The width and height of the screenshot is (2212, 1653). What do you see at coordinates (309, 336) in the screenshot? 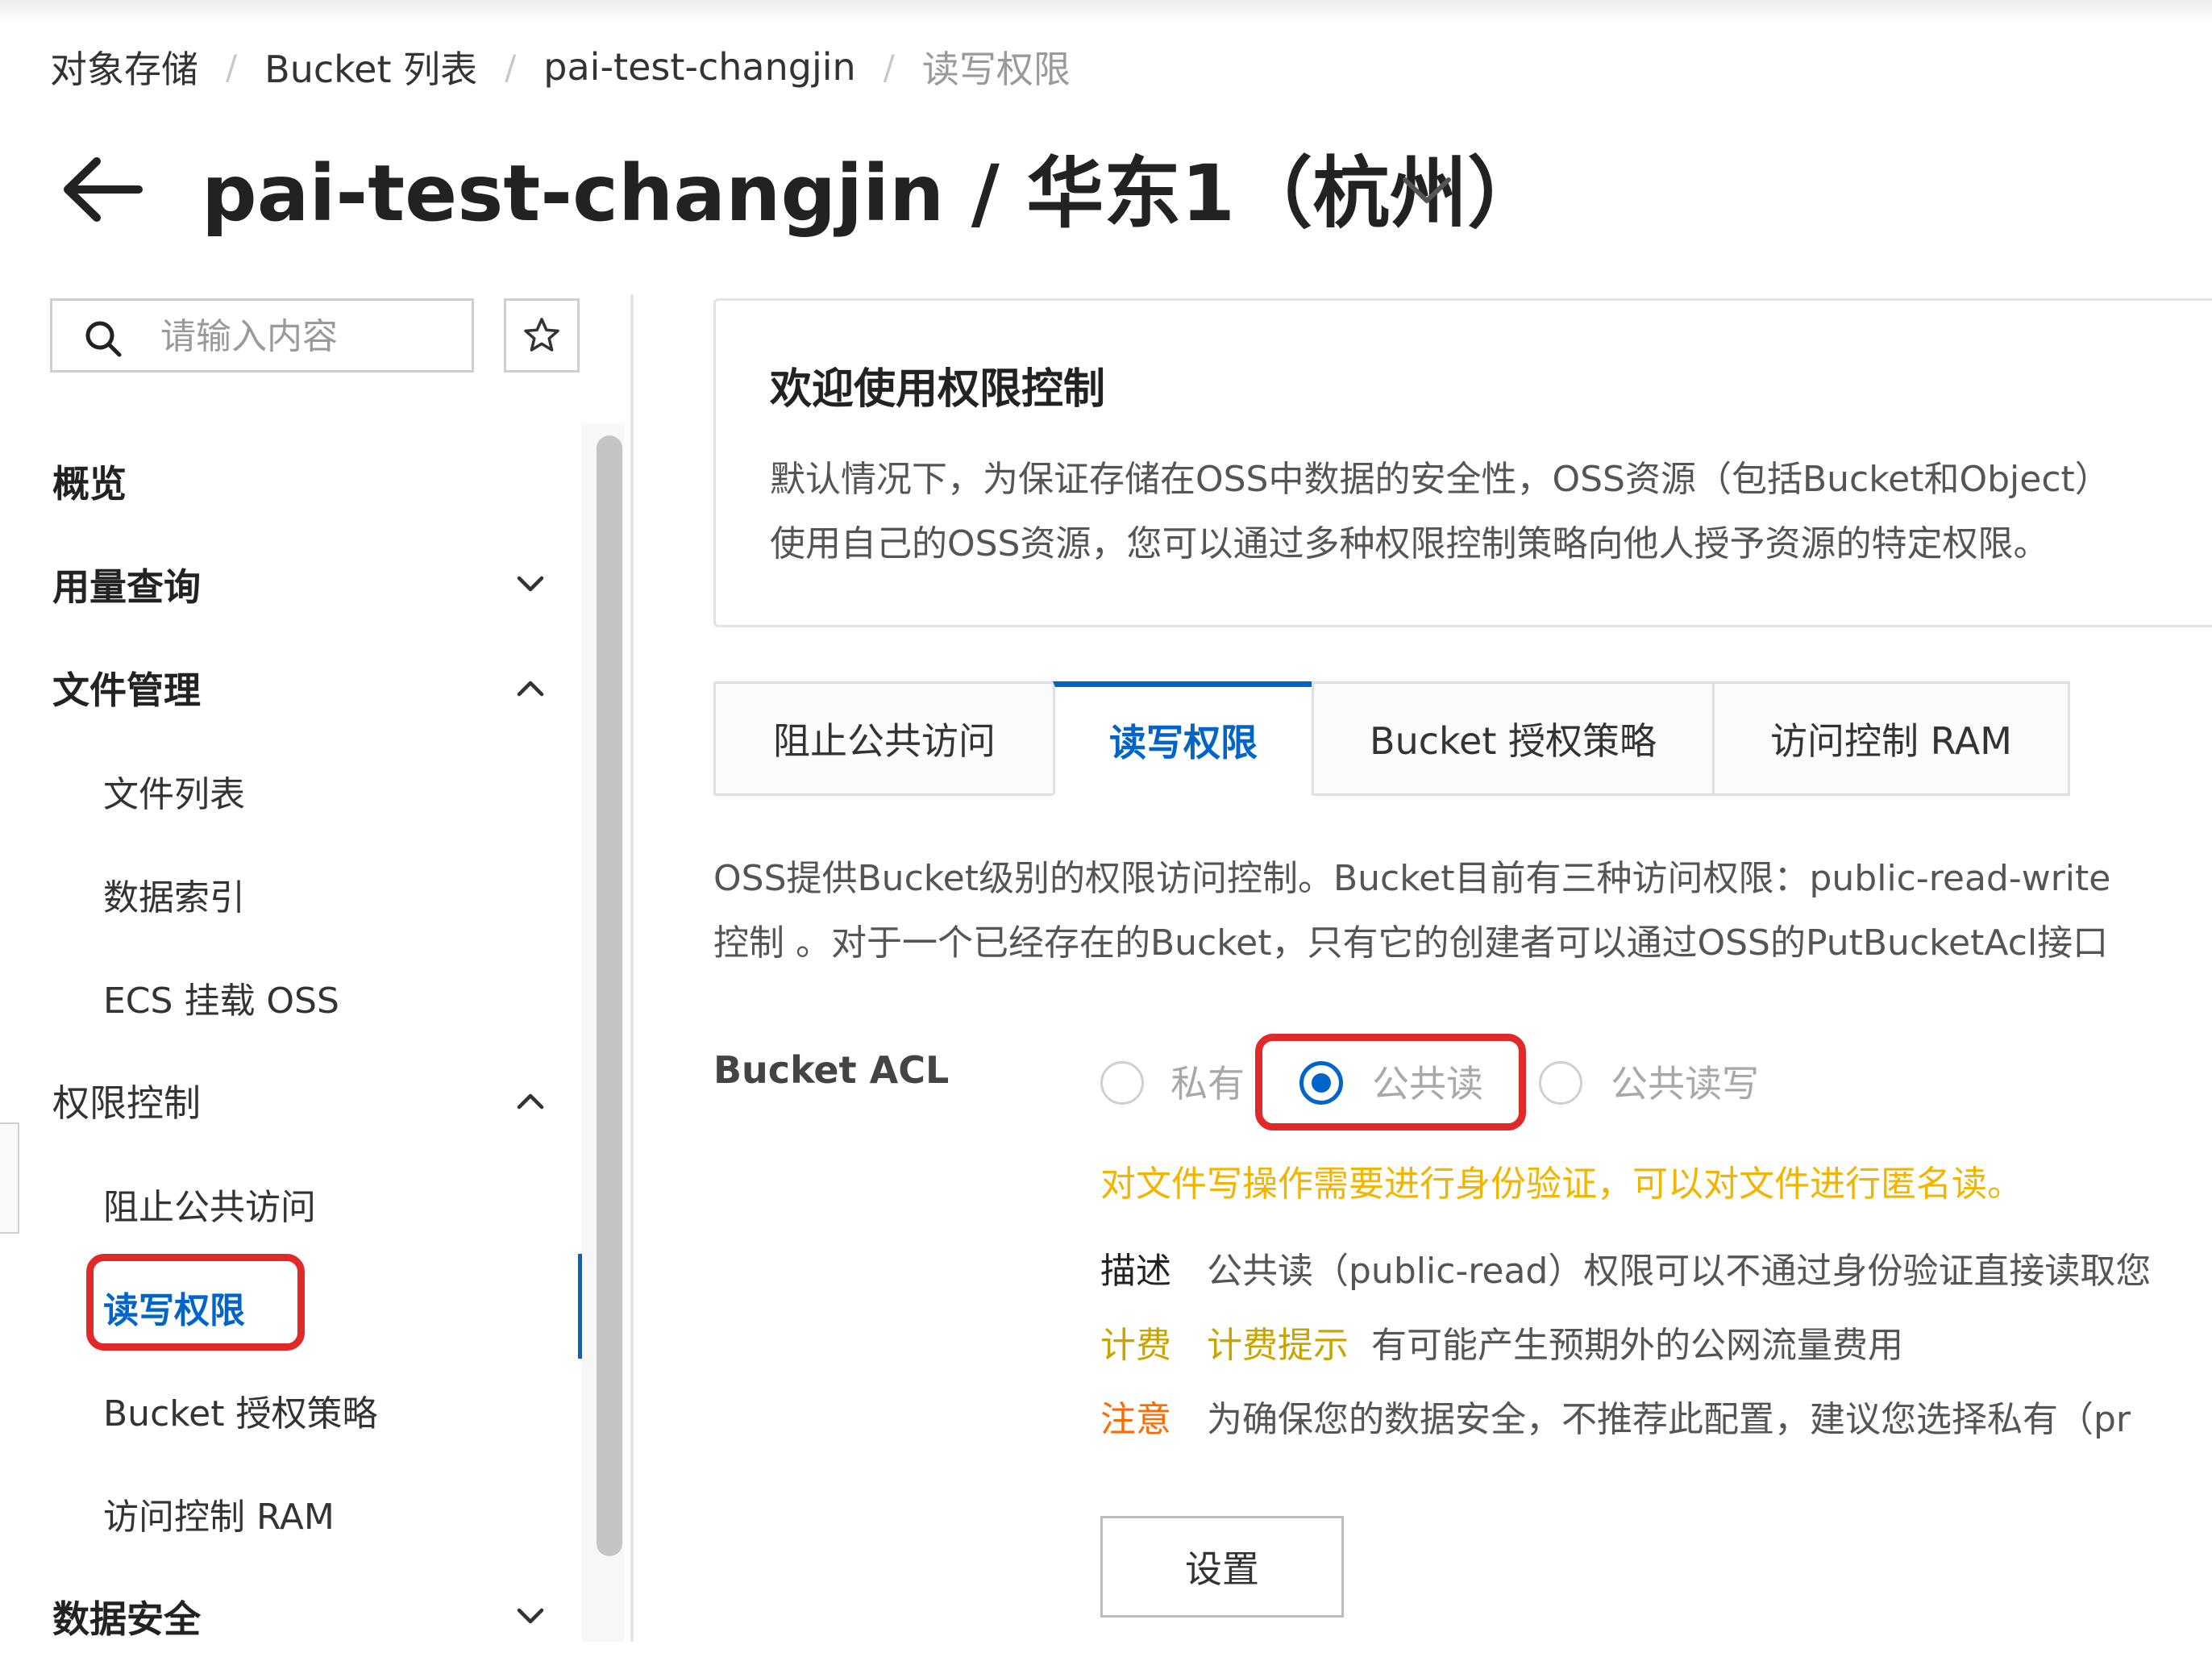
I see `search-input` at bounding box center [309, 336].